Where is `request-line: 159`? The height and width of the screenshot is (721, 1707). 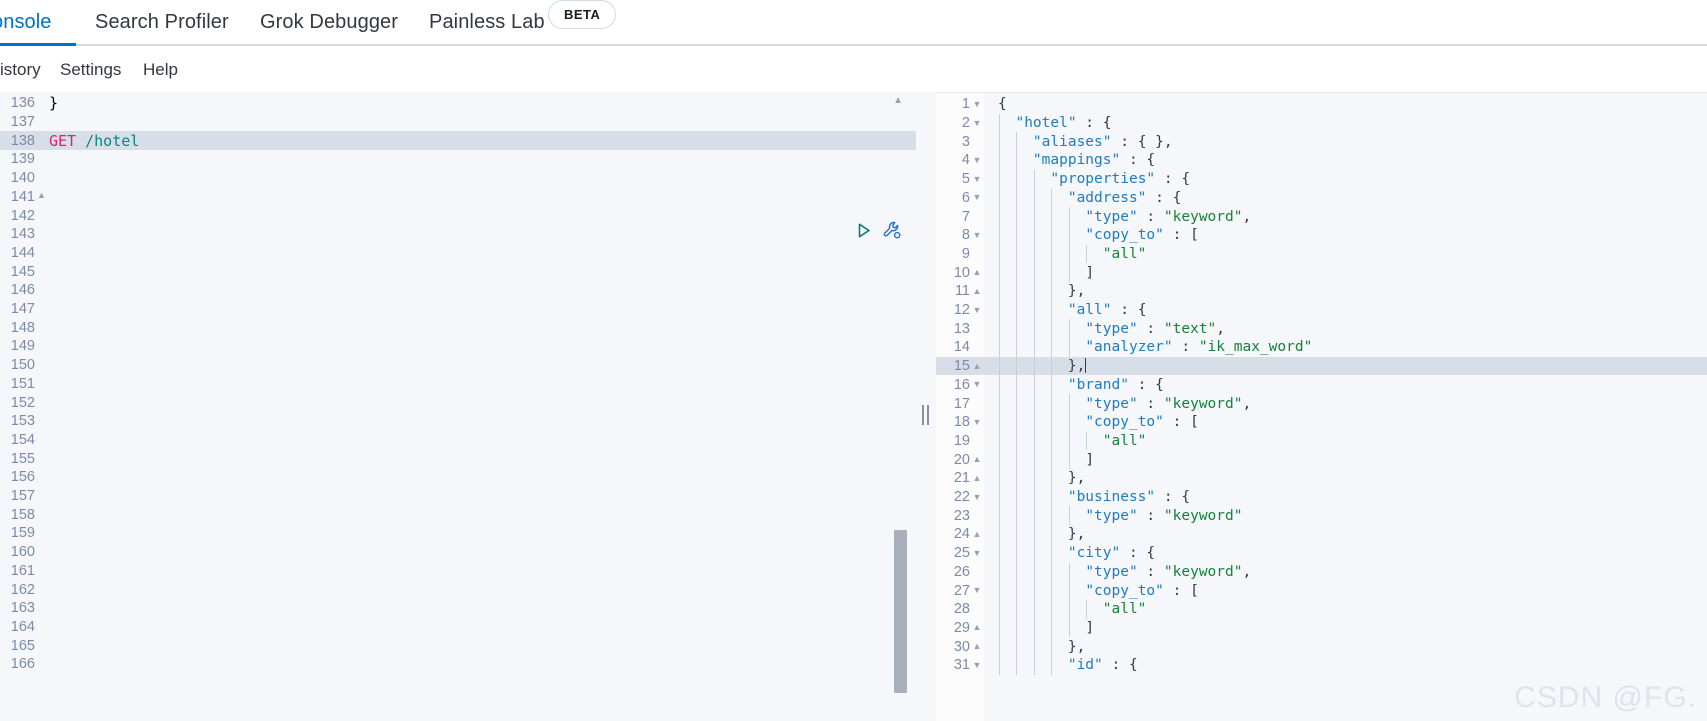 request-line: 159 is located at coordinates (458, 533).